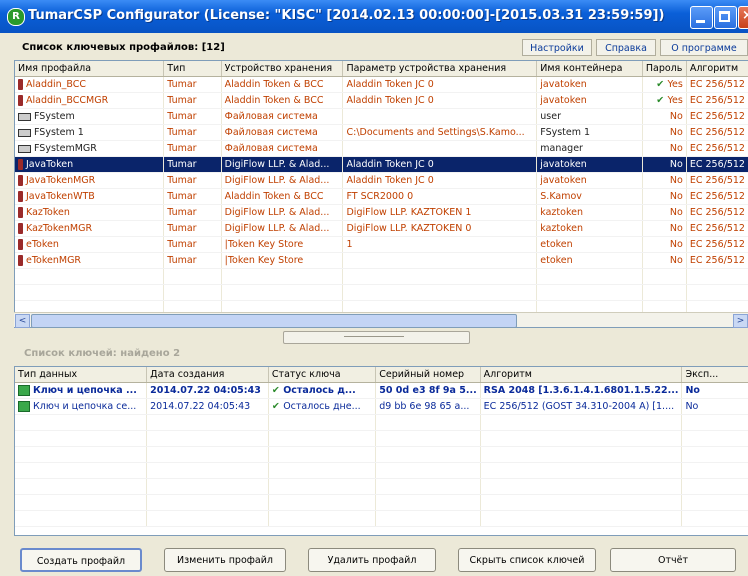  I want to click on check-icon: ✔, so click(277, 390).